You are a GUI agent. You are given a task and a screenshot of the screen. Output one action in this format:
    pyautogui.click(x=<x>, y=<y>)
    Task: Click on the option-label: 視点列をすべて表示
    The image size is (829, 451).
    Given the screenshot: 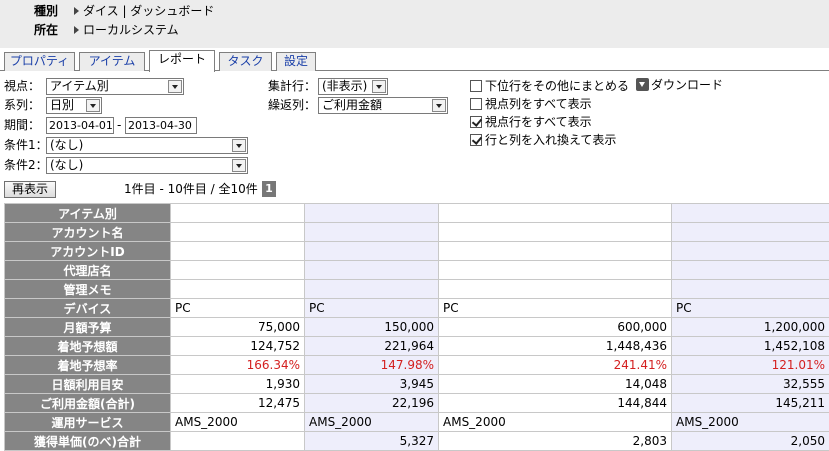 What is the action you would take?
    pyautogui.click(x=538, y=104)
    